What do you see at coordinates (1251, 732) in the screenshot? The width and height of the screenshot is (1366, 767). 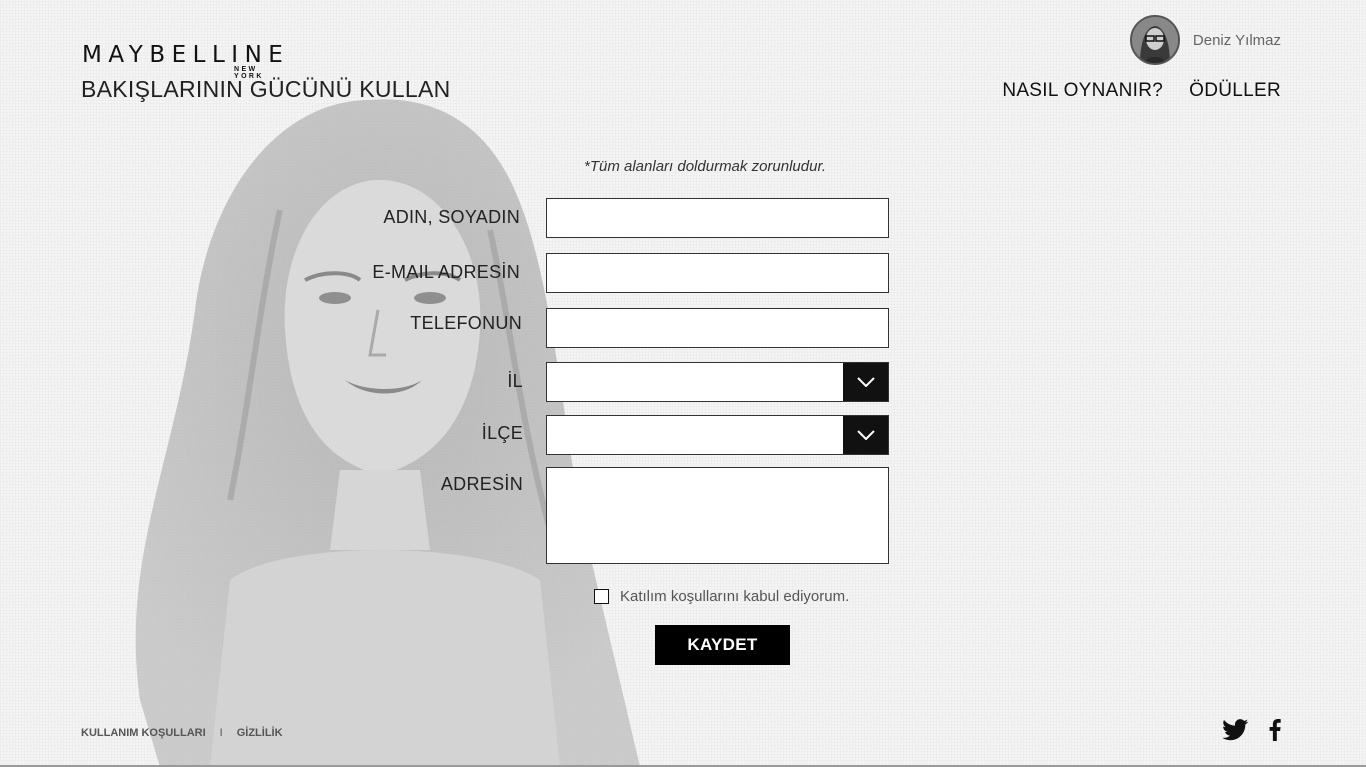 I see `social-links` at bounding box center [1251, 732].